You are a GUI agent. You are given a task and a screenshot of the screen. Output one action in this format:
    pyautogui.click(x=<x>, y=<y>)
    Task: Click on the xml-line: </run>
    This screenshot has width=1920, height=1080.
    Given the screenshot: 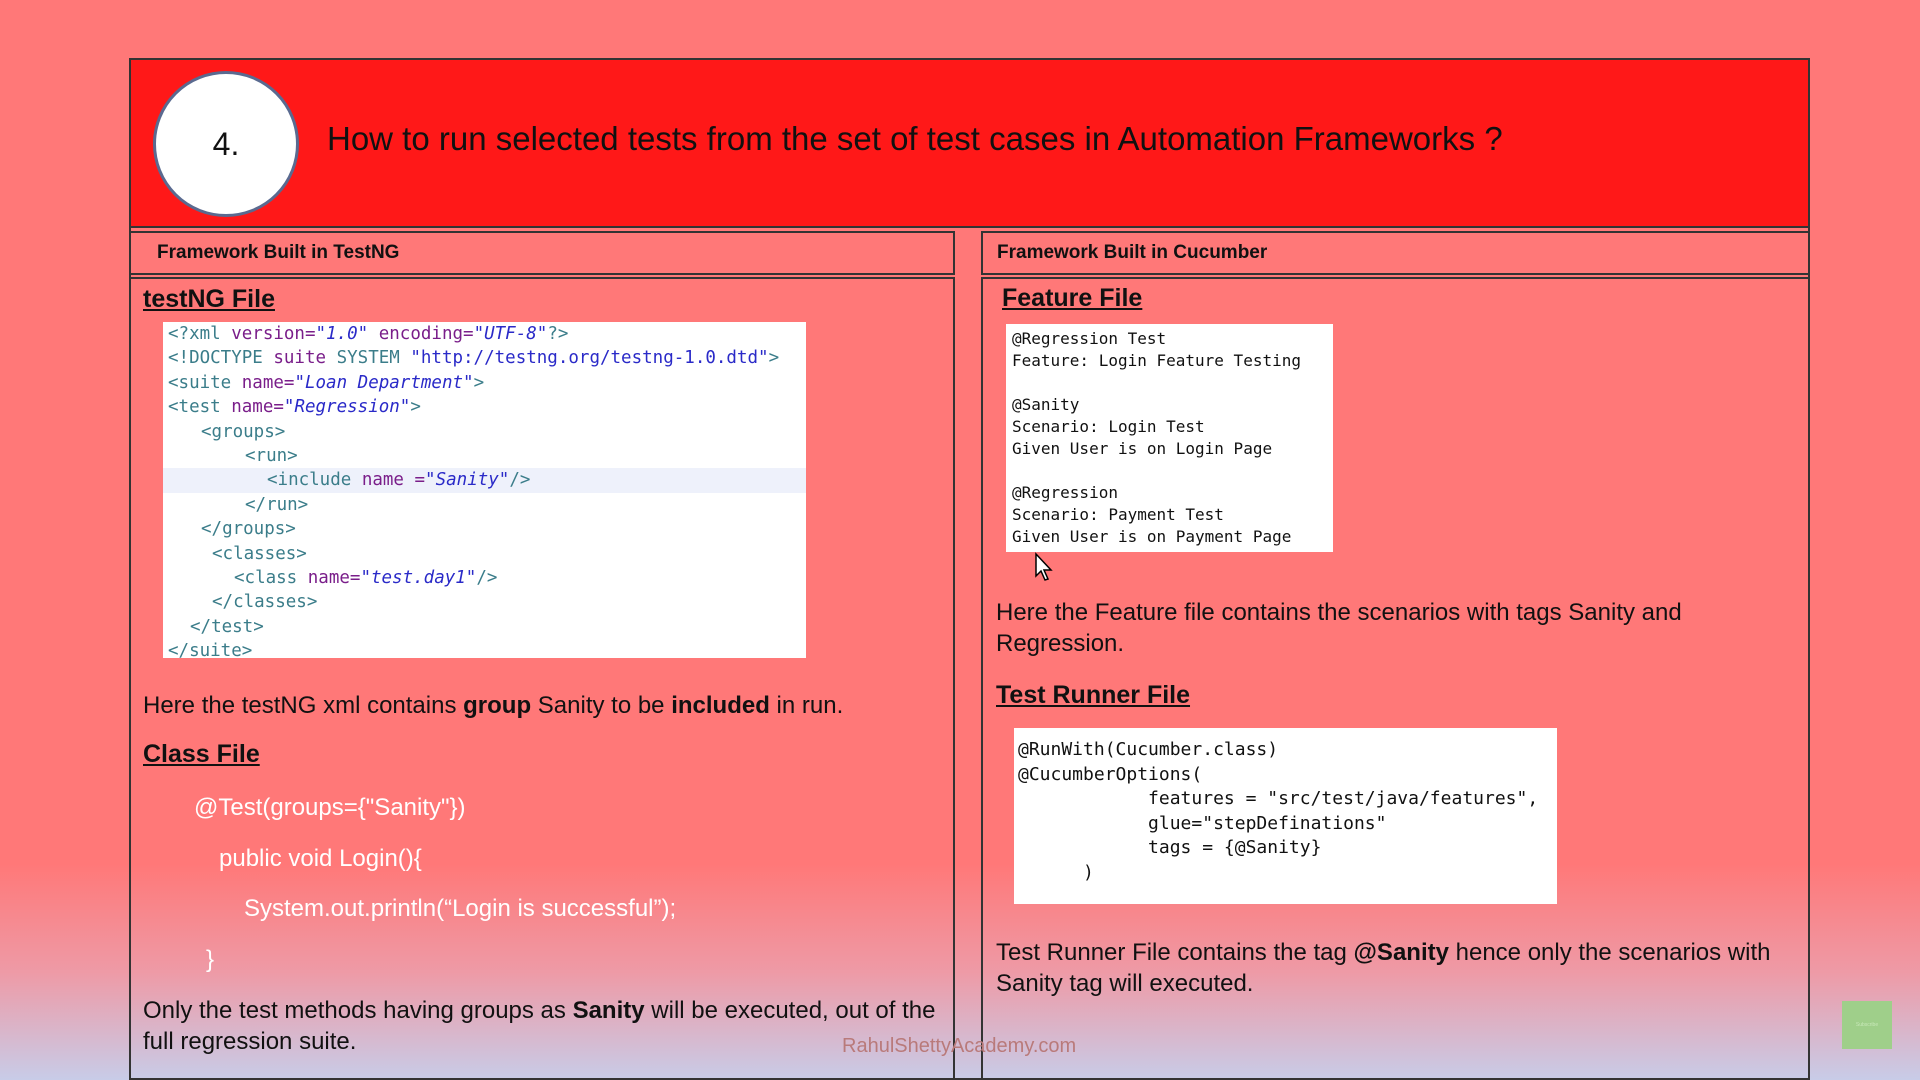 What is the action you would take?
    pyautogui.click(x=277, y=504)
    